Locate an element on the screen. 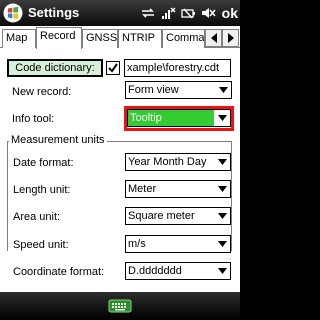  tab-strip: Map Record GNSS NTRIP Commar is located at coordinates (120, 37).